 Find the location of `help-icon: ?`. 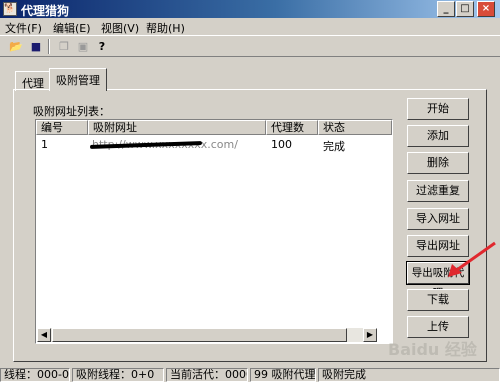

help-icon: ? is located at coordinates (102, 46).